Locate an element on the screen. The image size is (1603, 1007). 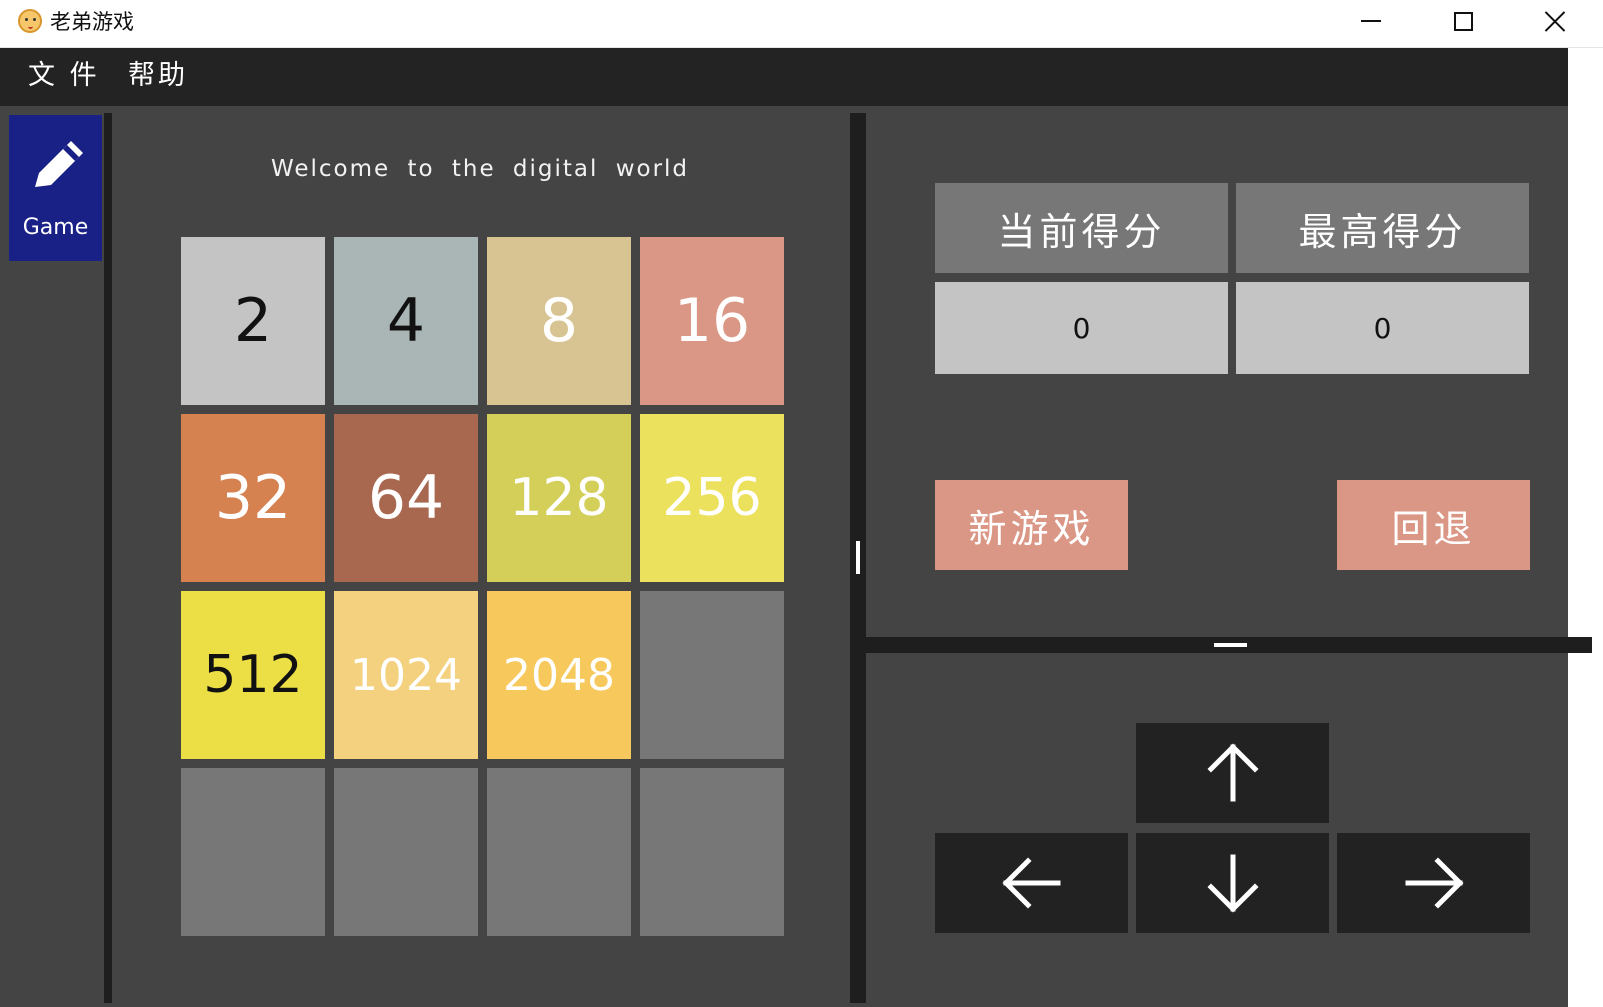
current-score-value: 0 is located at coordinates (1081, 328).